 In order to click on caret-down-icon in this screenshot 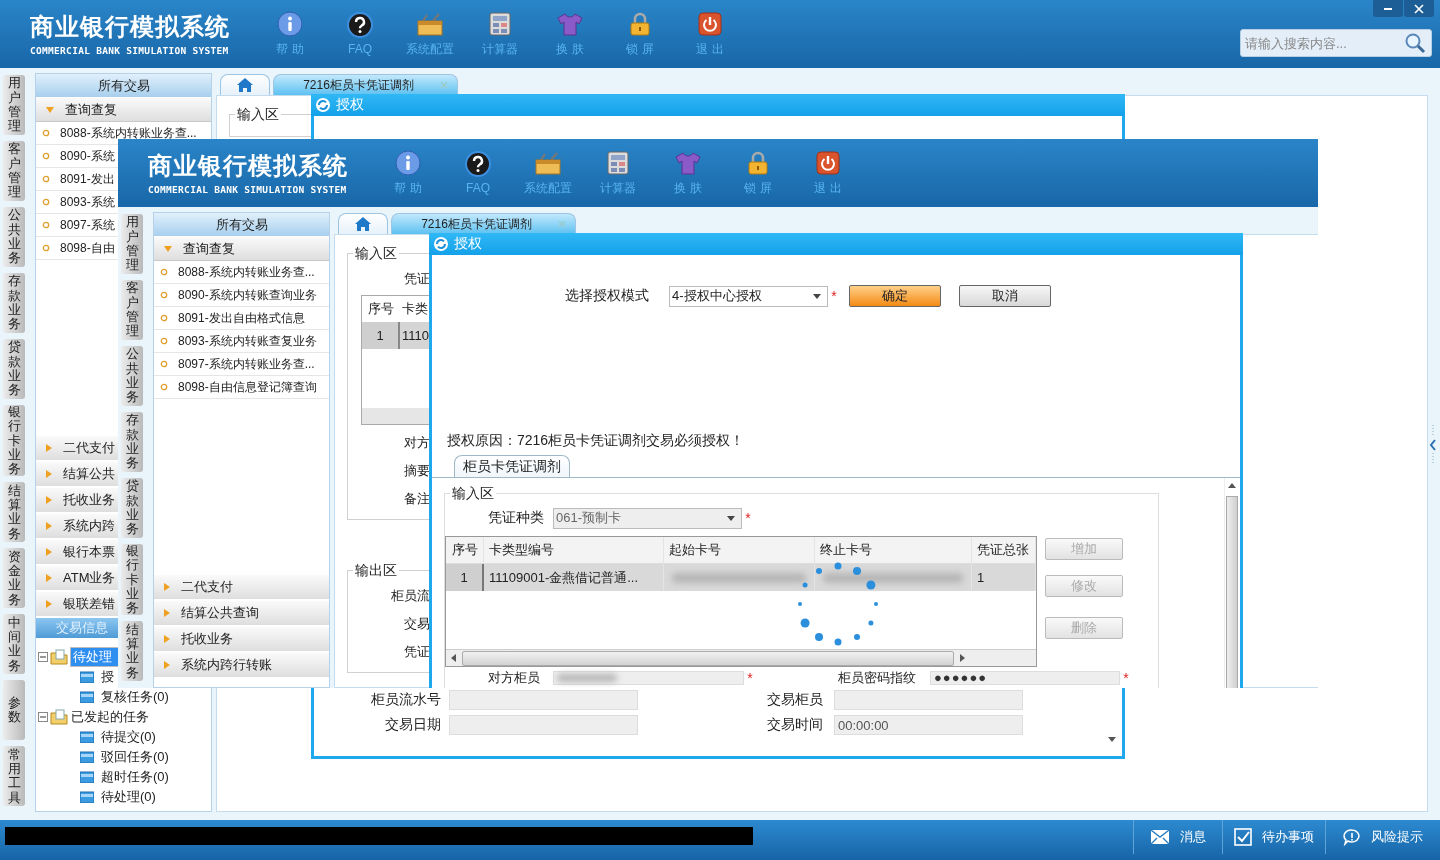, I will do `click(50, 109)`.